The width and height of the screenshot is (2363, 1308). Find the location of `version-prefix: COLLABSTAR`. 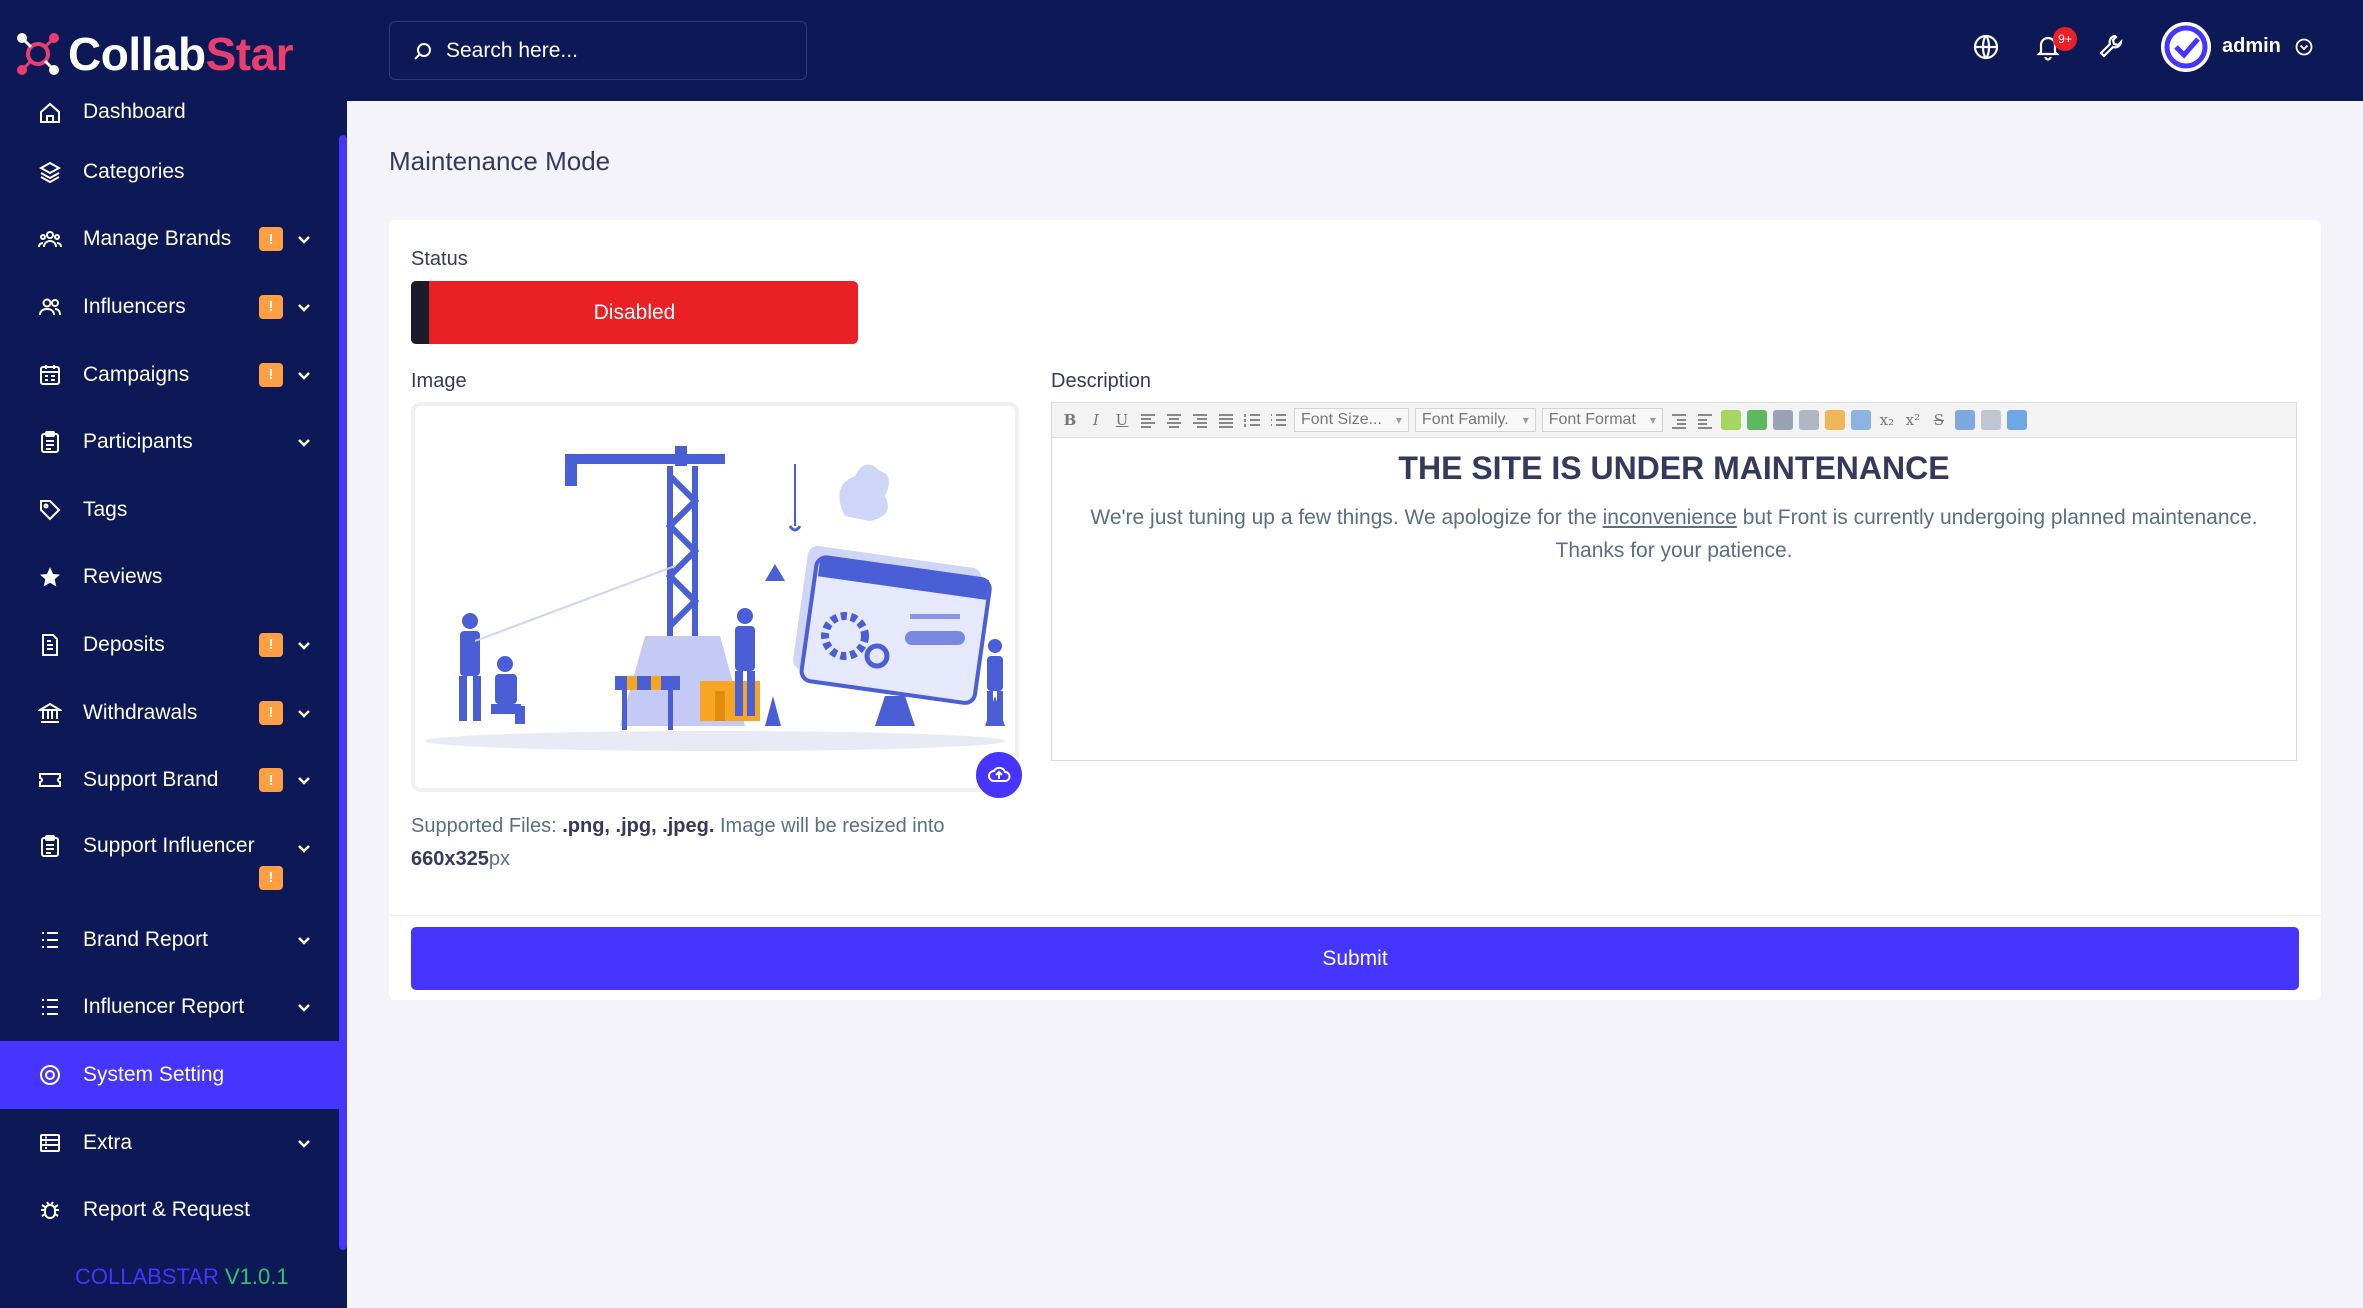

version-prefix: COLLABSTAR is located at coordinates (147, 1276).